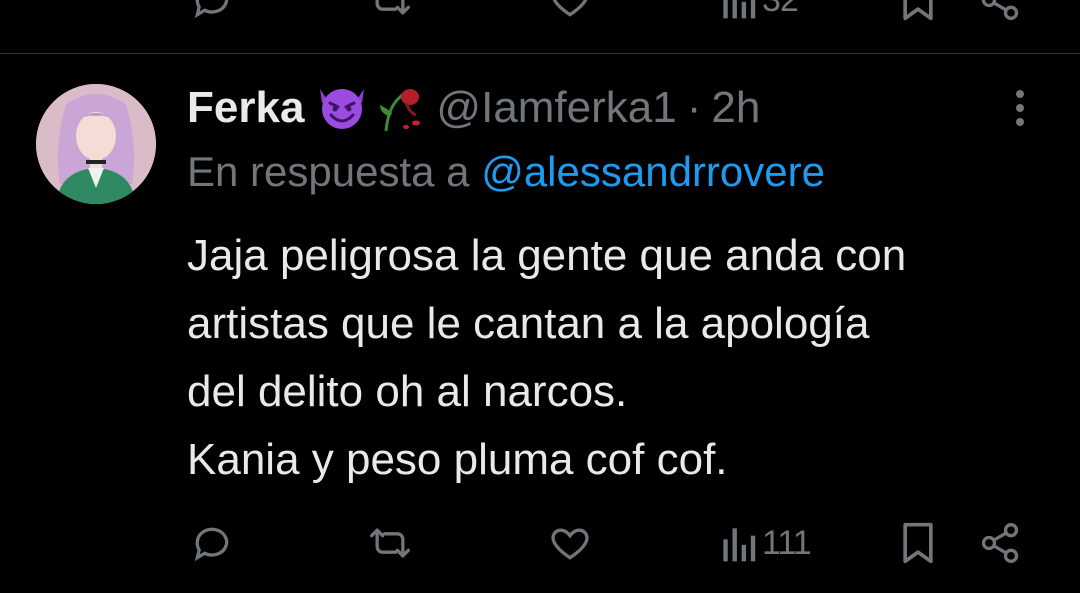 The image size is (1080, 593). Describe the element at coordinates (96, 144) in the screenshot. I see `avatar` at that location.